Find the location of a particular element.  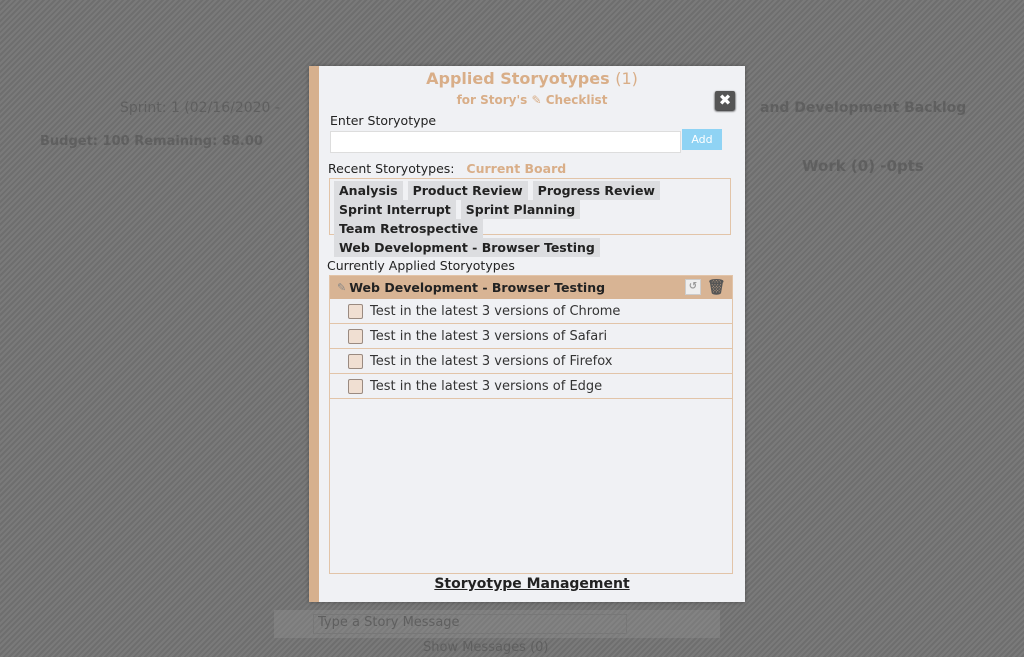

add-button: Add is located at coordinates (702, 139).